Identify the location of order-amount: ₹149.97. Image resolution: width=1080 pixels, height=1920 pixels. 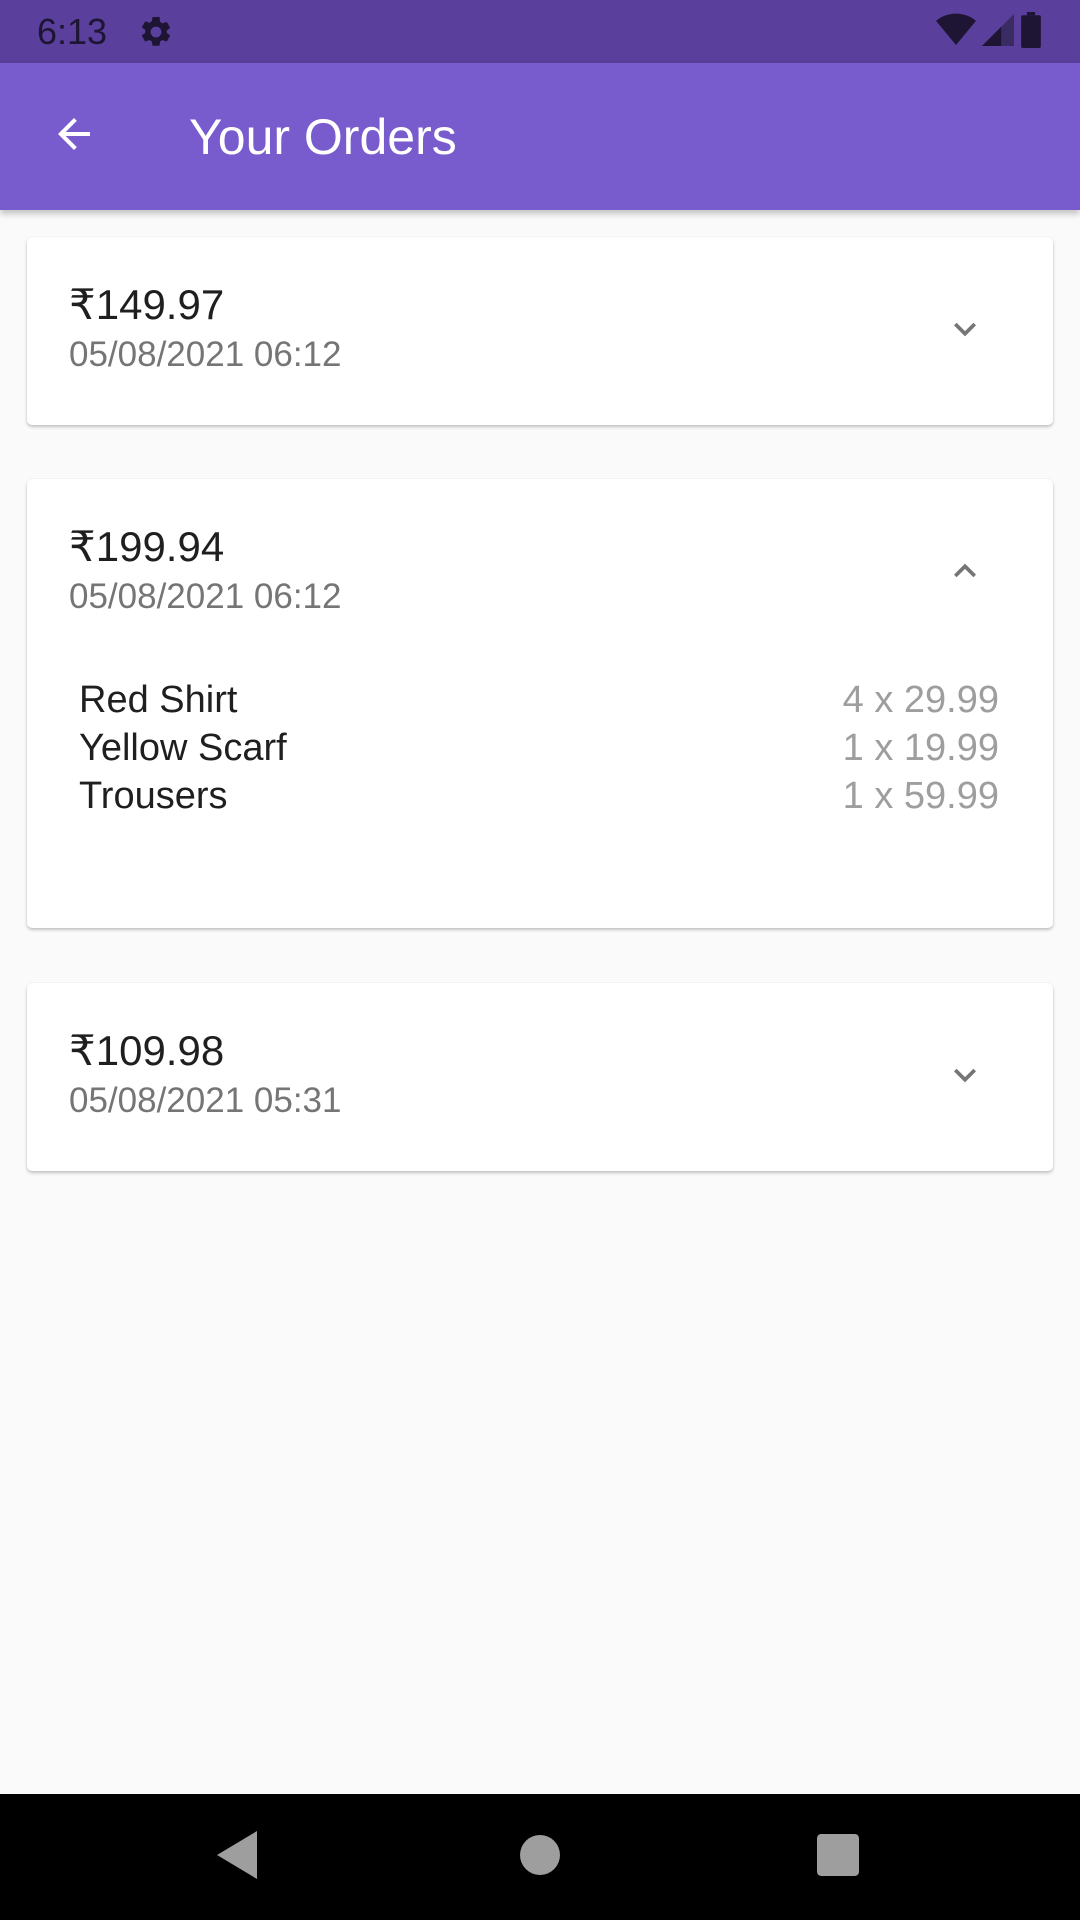
(147, 304).